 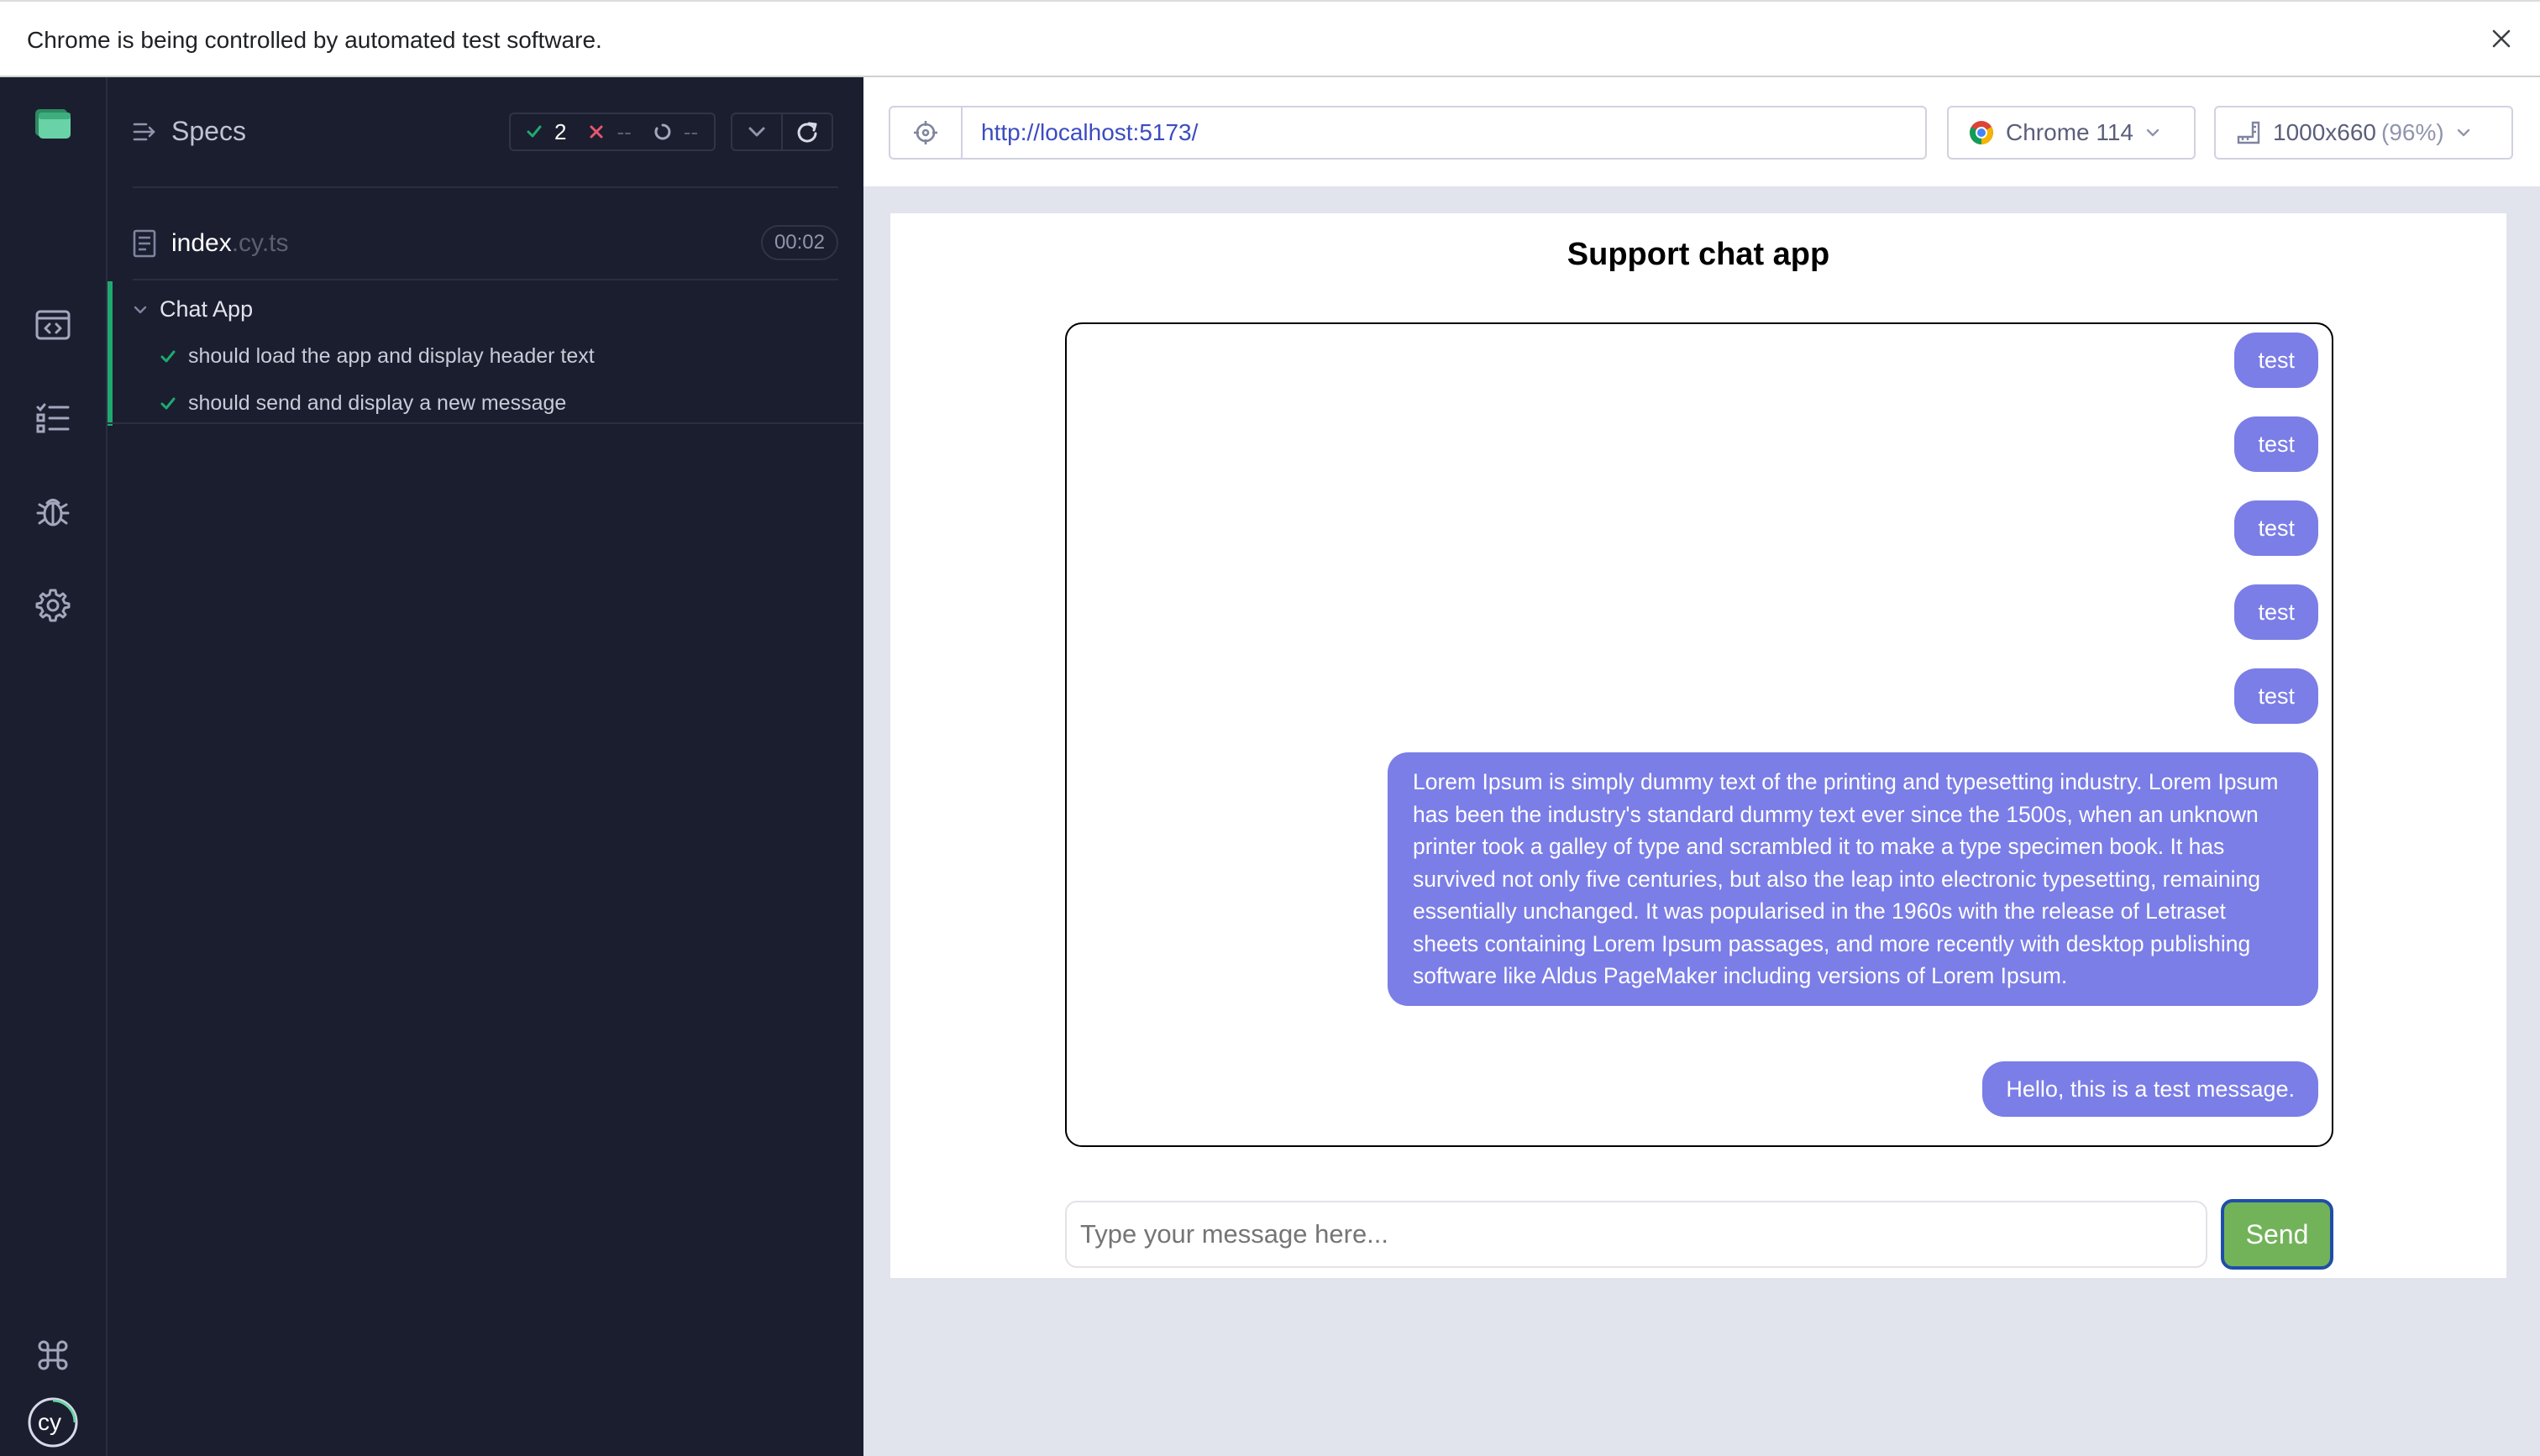 What do you see at coordinates (53, 605) in the screenshot?
I see `gear-icon` at bounding box center [53, 605].